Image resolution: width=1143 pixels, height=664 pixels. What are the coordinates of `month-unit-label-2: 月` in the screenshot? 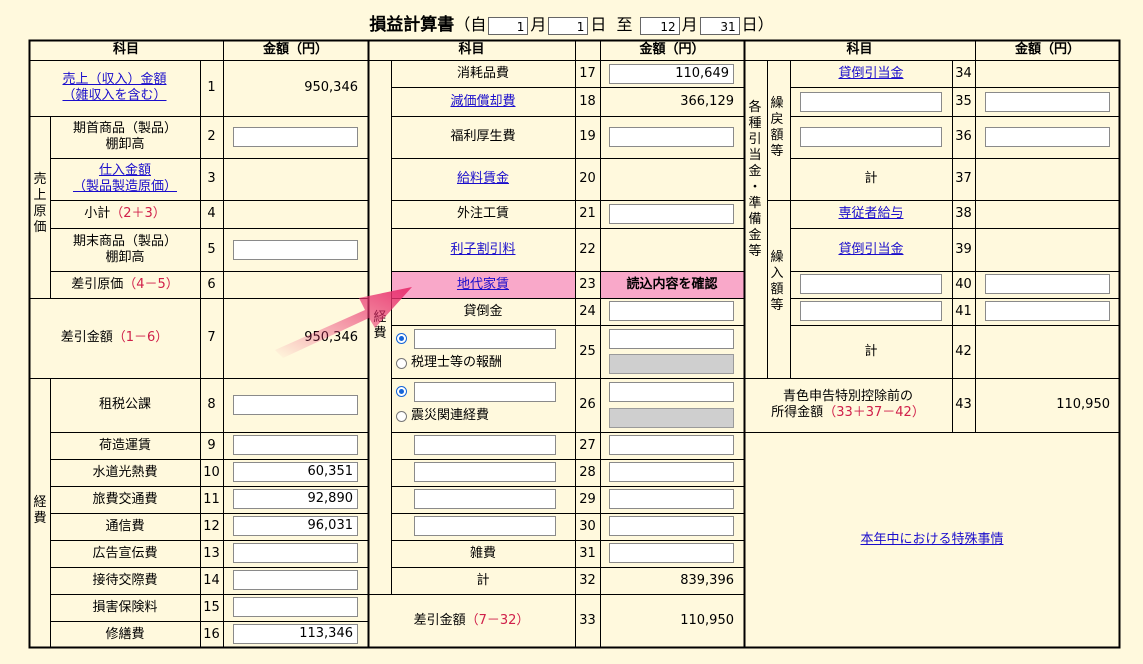 It's located at (689, 24).